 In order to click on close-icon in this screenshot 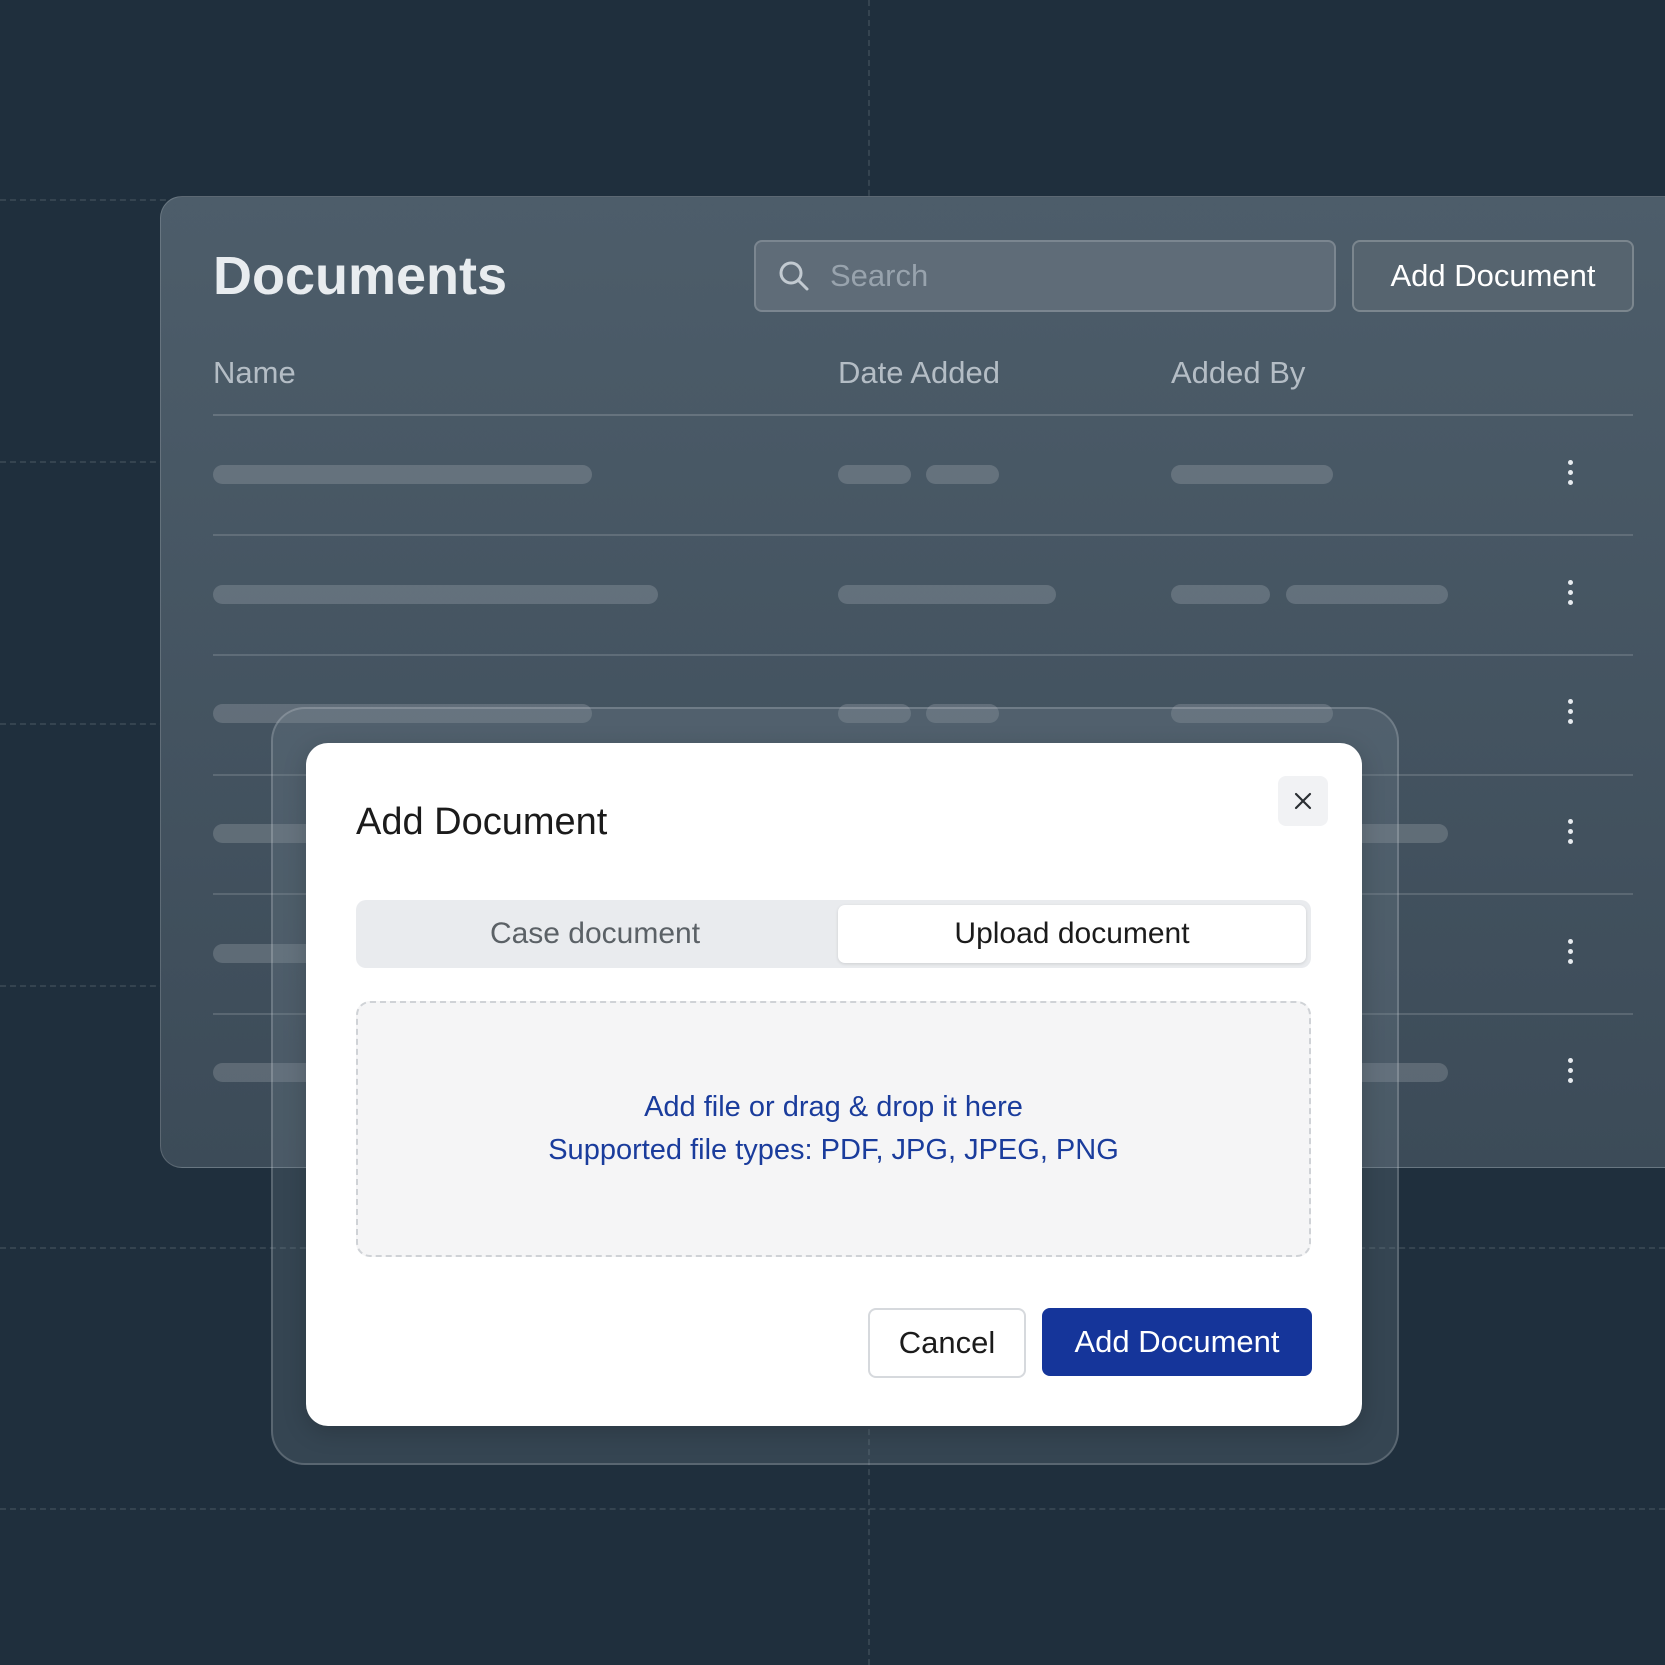, I will do `click(1303, 801)`.